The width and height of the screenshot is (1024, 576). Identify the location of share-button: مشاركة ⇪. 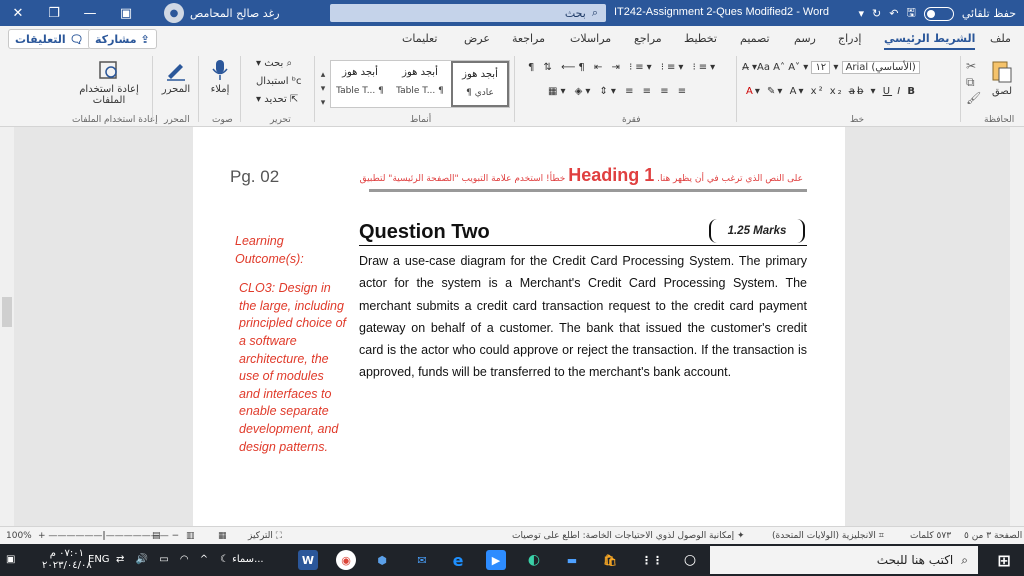
(122, 39).